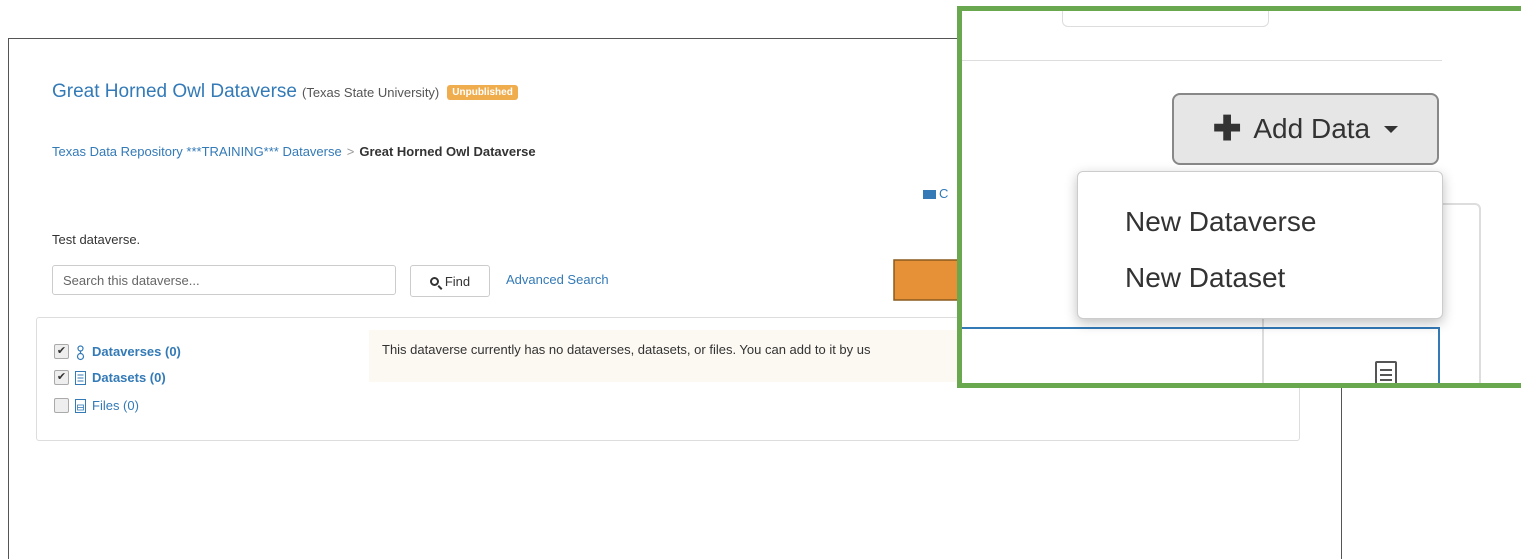 The image size is (1521, 559). What do you see at coordinates (1391, 129) in the screenshot?
I see `chevron-down-icon` at bounding box center [1391, 129].